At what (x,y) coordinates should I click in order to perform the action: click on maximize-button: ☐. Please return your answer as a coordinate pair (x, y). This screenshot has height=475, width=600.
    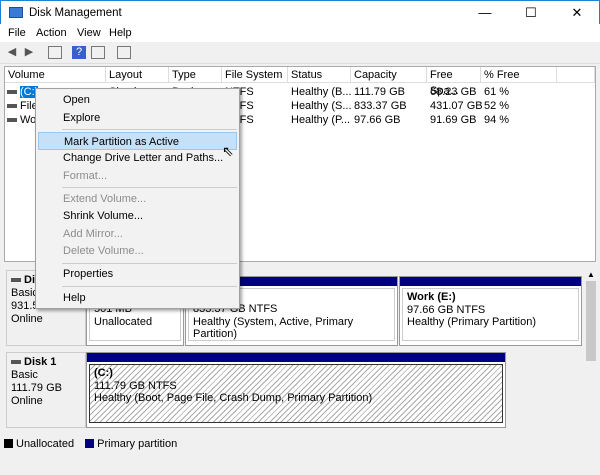
    Looking at the image, I should click on (531, 13).